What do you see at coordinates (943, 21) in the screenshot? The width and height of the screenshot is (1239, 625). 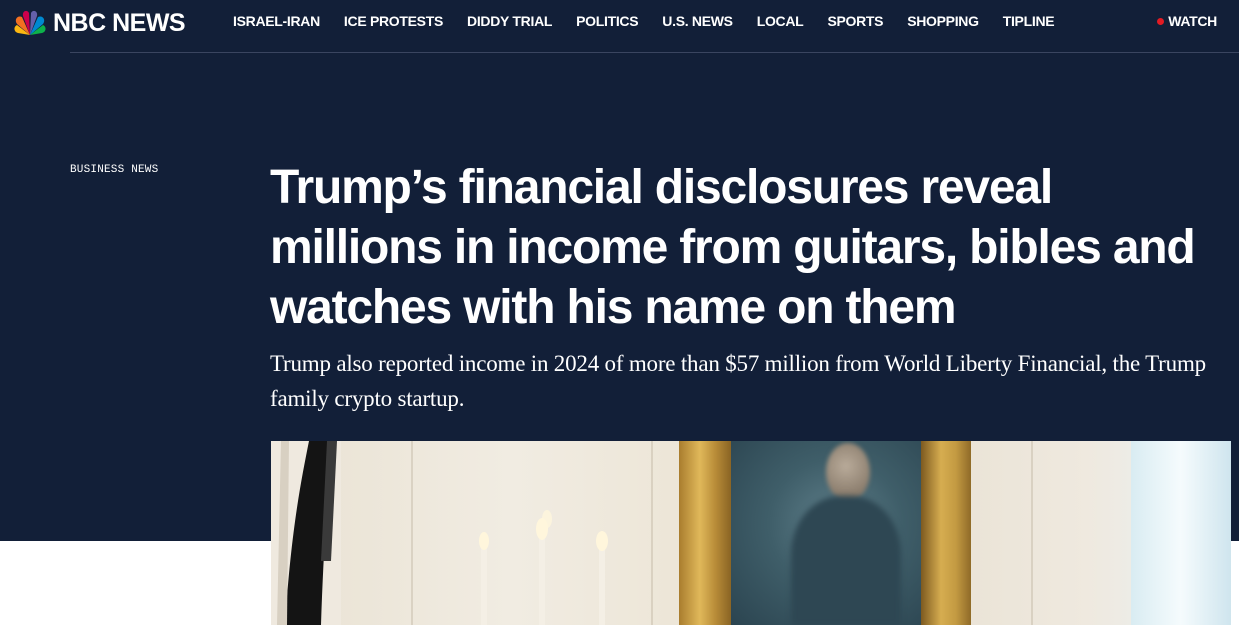 I see `nav-shopping: SHOPPING` at bounding box center [943, 21].